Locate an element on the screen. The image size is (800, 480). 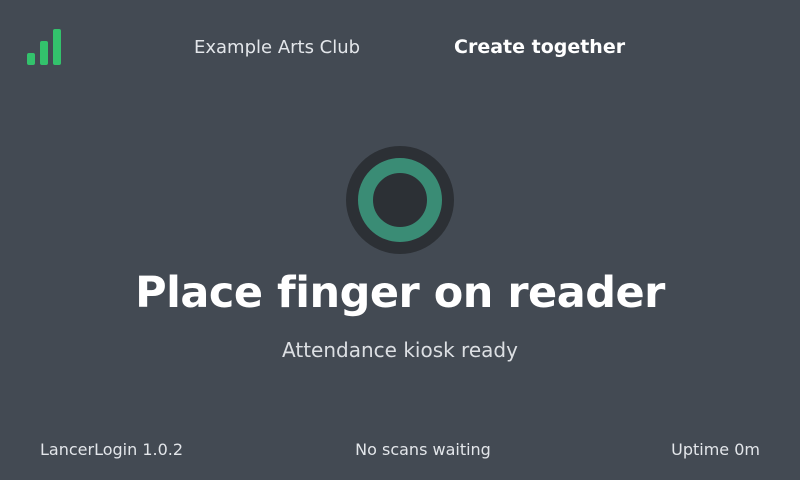
status-headline: Place finger on reader is located at coordinates (400, 293).